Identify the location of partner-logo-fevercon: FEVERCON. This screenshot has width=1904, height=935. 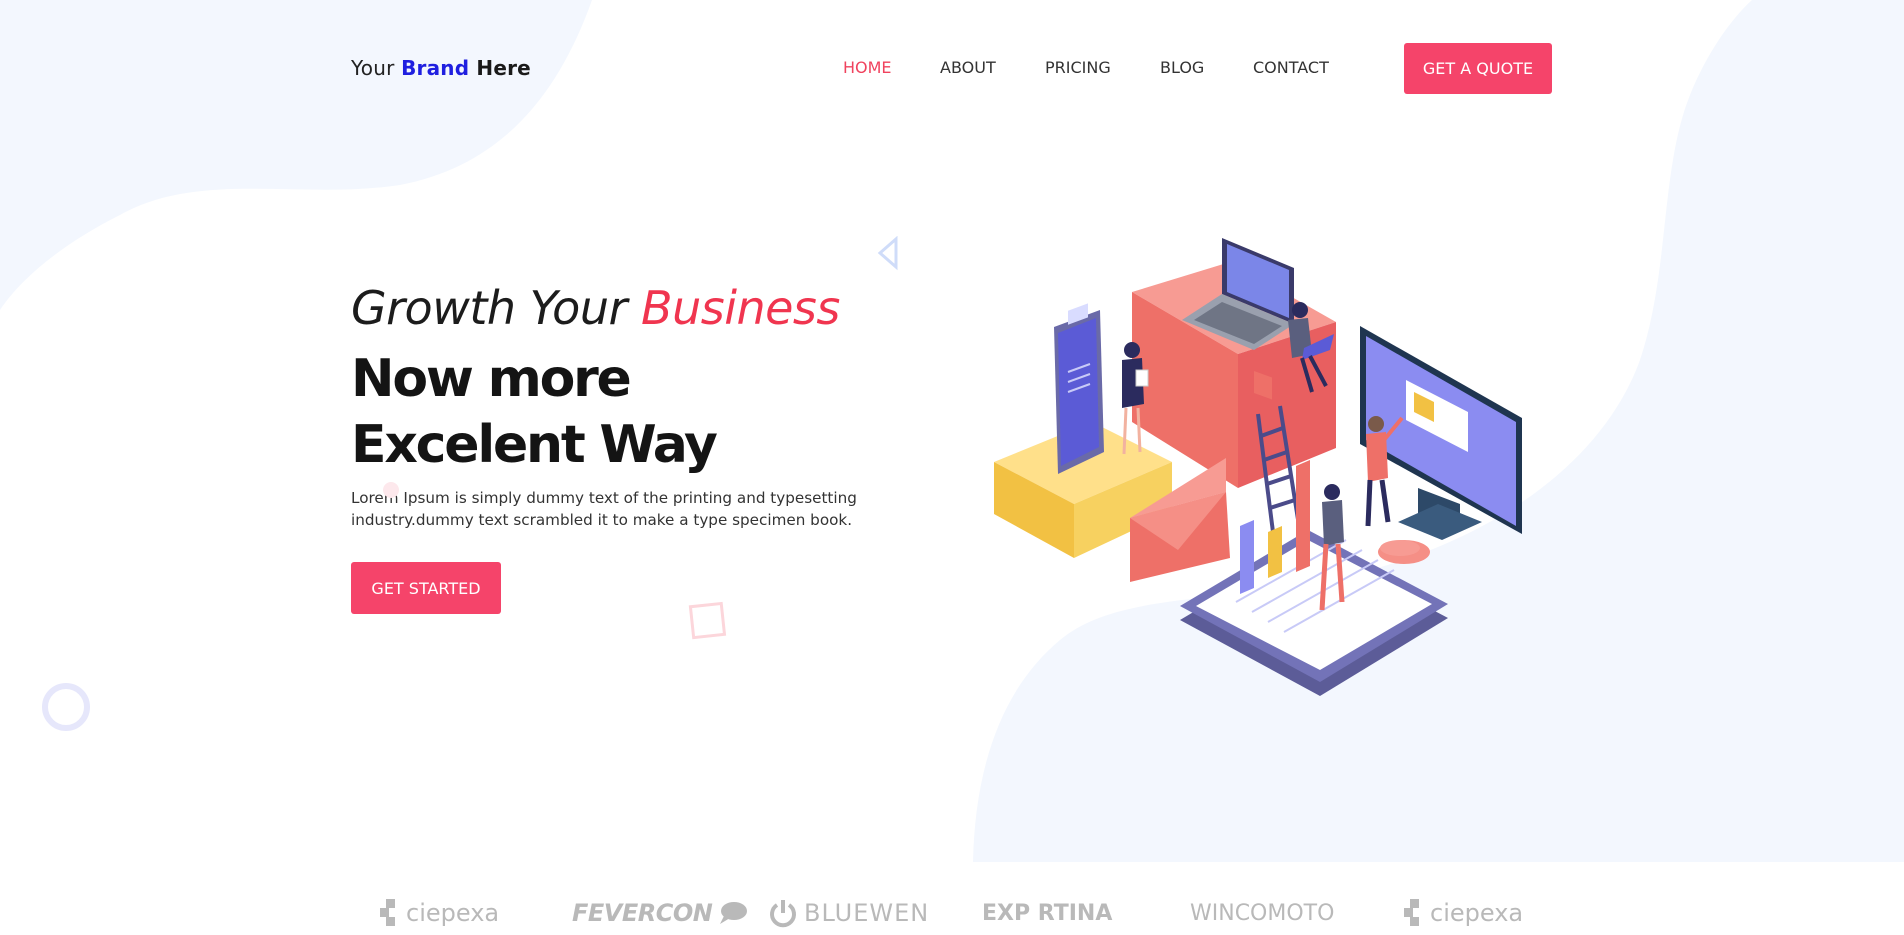
(663, 913).